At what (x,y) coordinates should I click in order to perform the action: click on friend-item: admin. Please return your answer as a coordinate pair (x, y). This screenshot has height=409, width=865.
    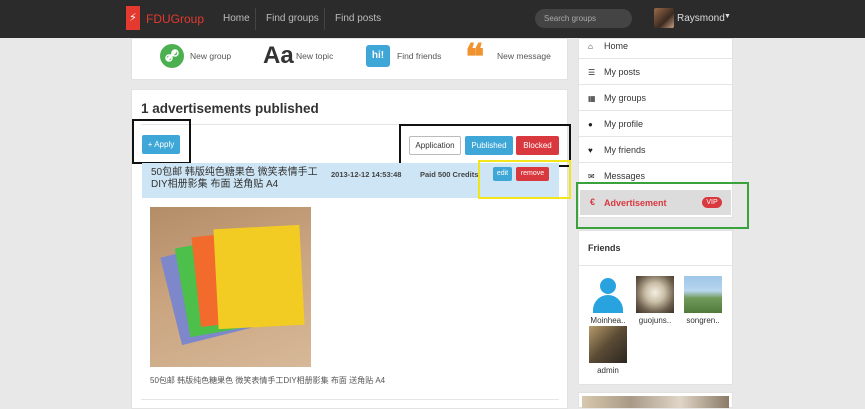
    Looking at the image, I should click on (608, 350).